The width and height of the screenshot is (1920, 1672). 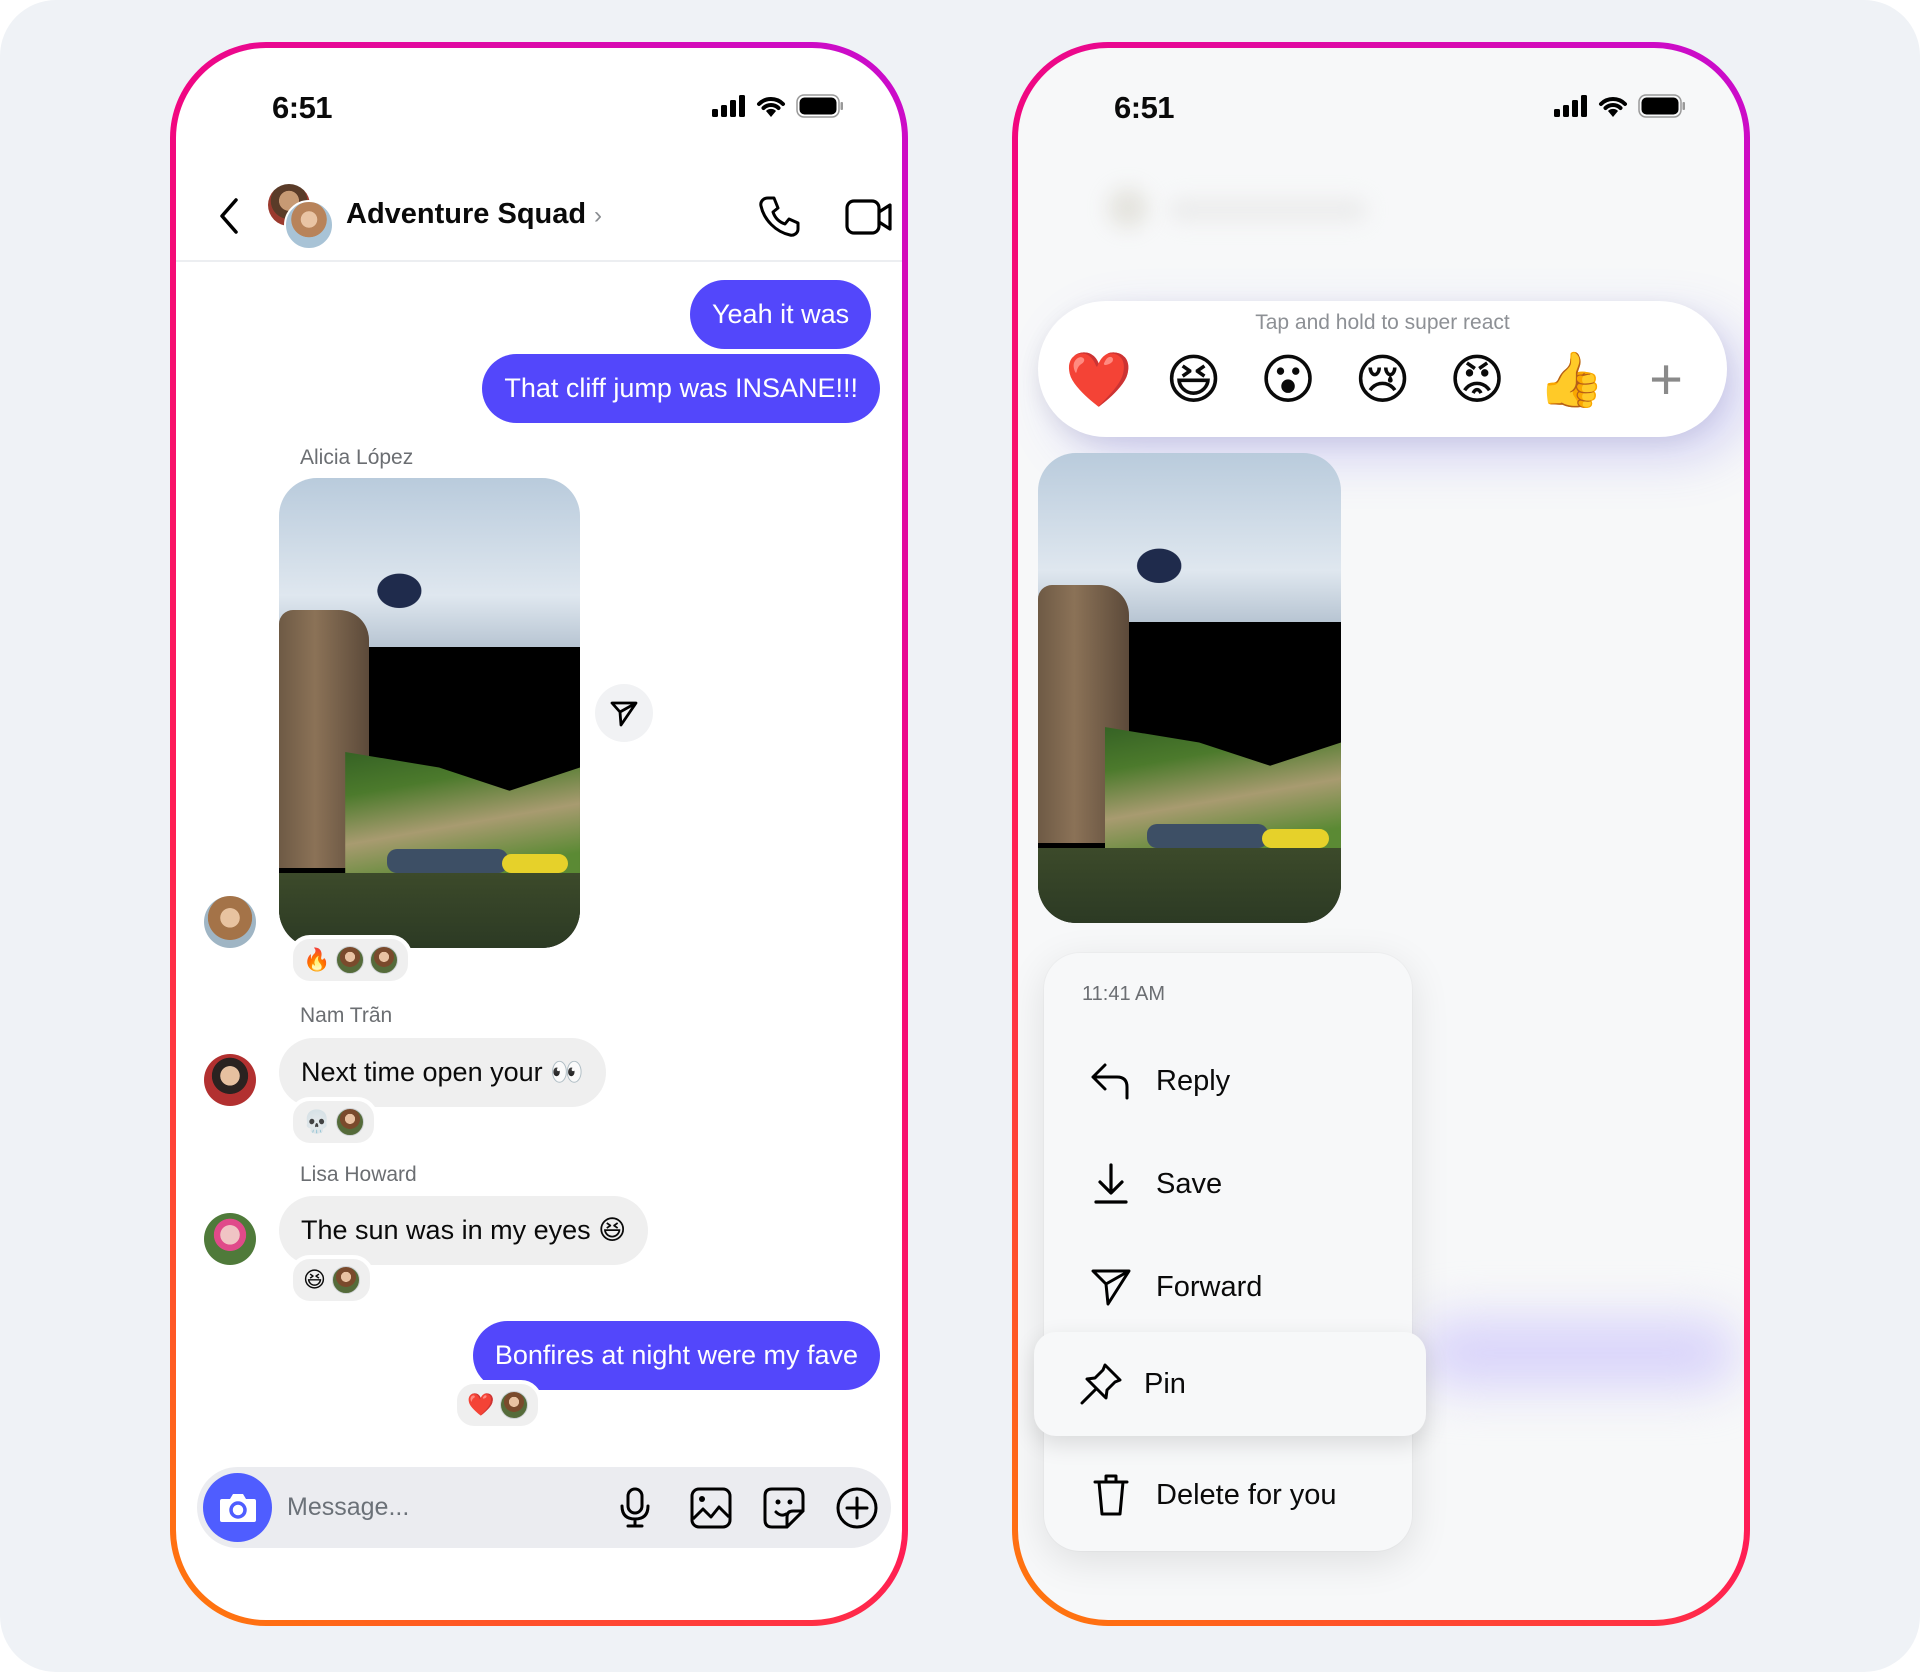 What do you see at coordinates (230, 1239) in the screenshot?
I see `avatar-lisa` at bounding box center [230, 1239].